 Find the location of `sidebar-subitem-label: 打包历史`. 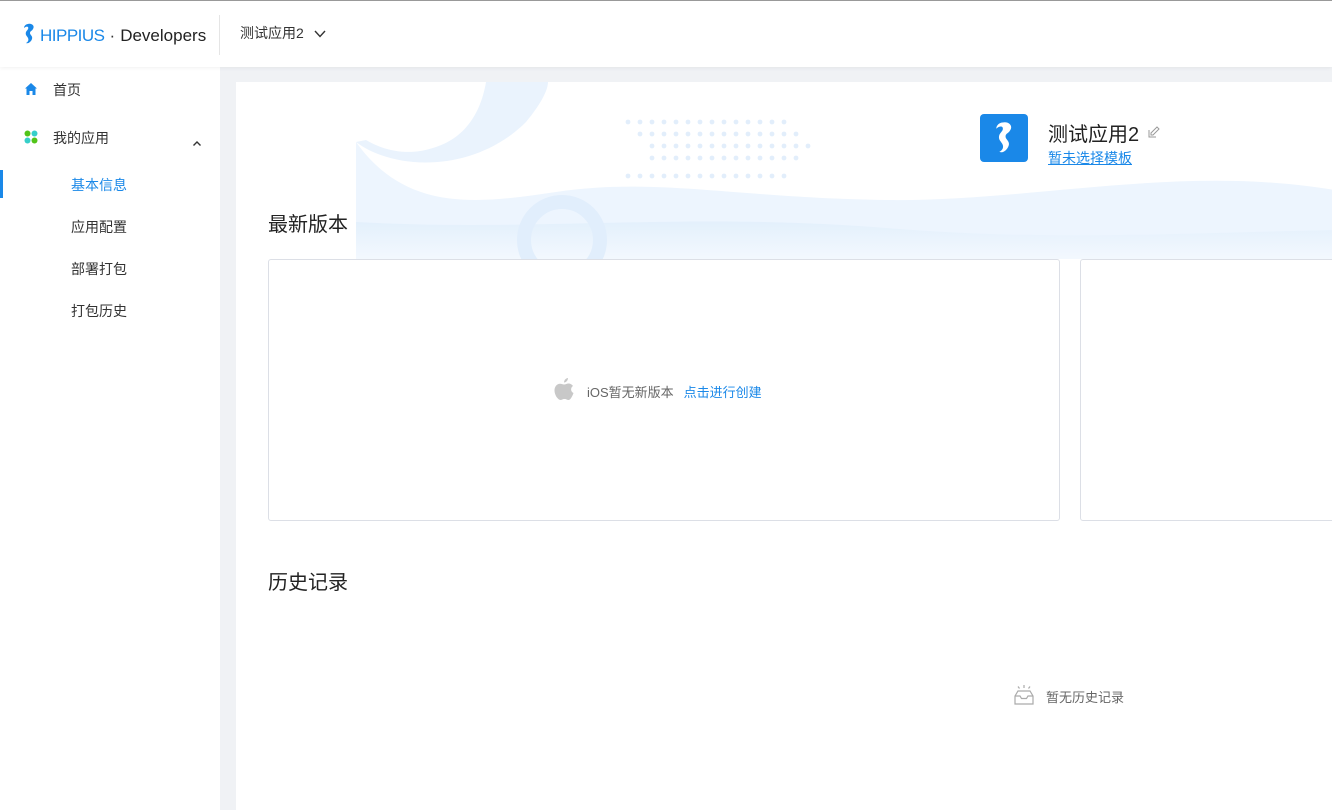

sidebar-subitem-label: 打包历史 is located at coordinates (99, 311).